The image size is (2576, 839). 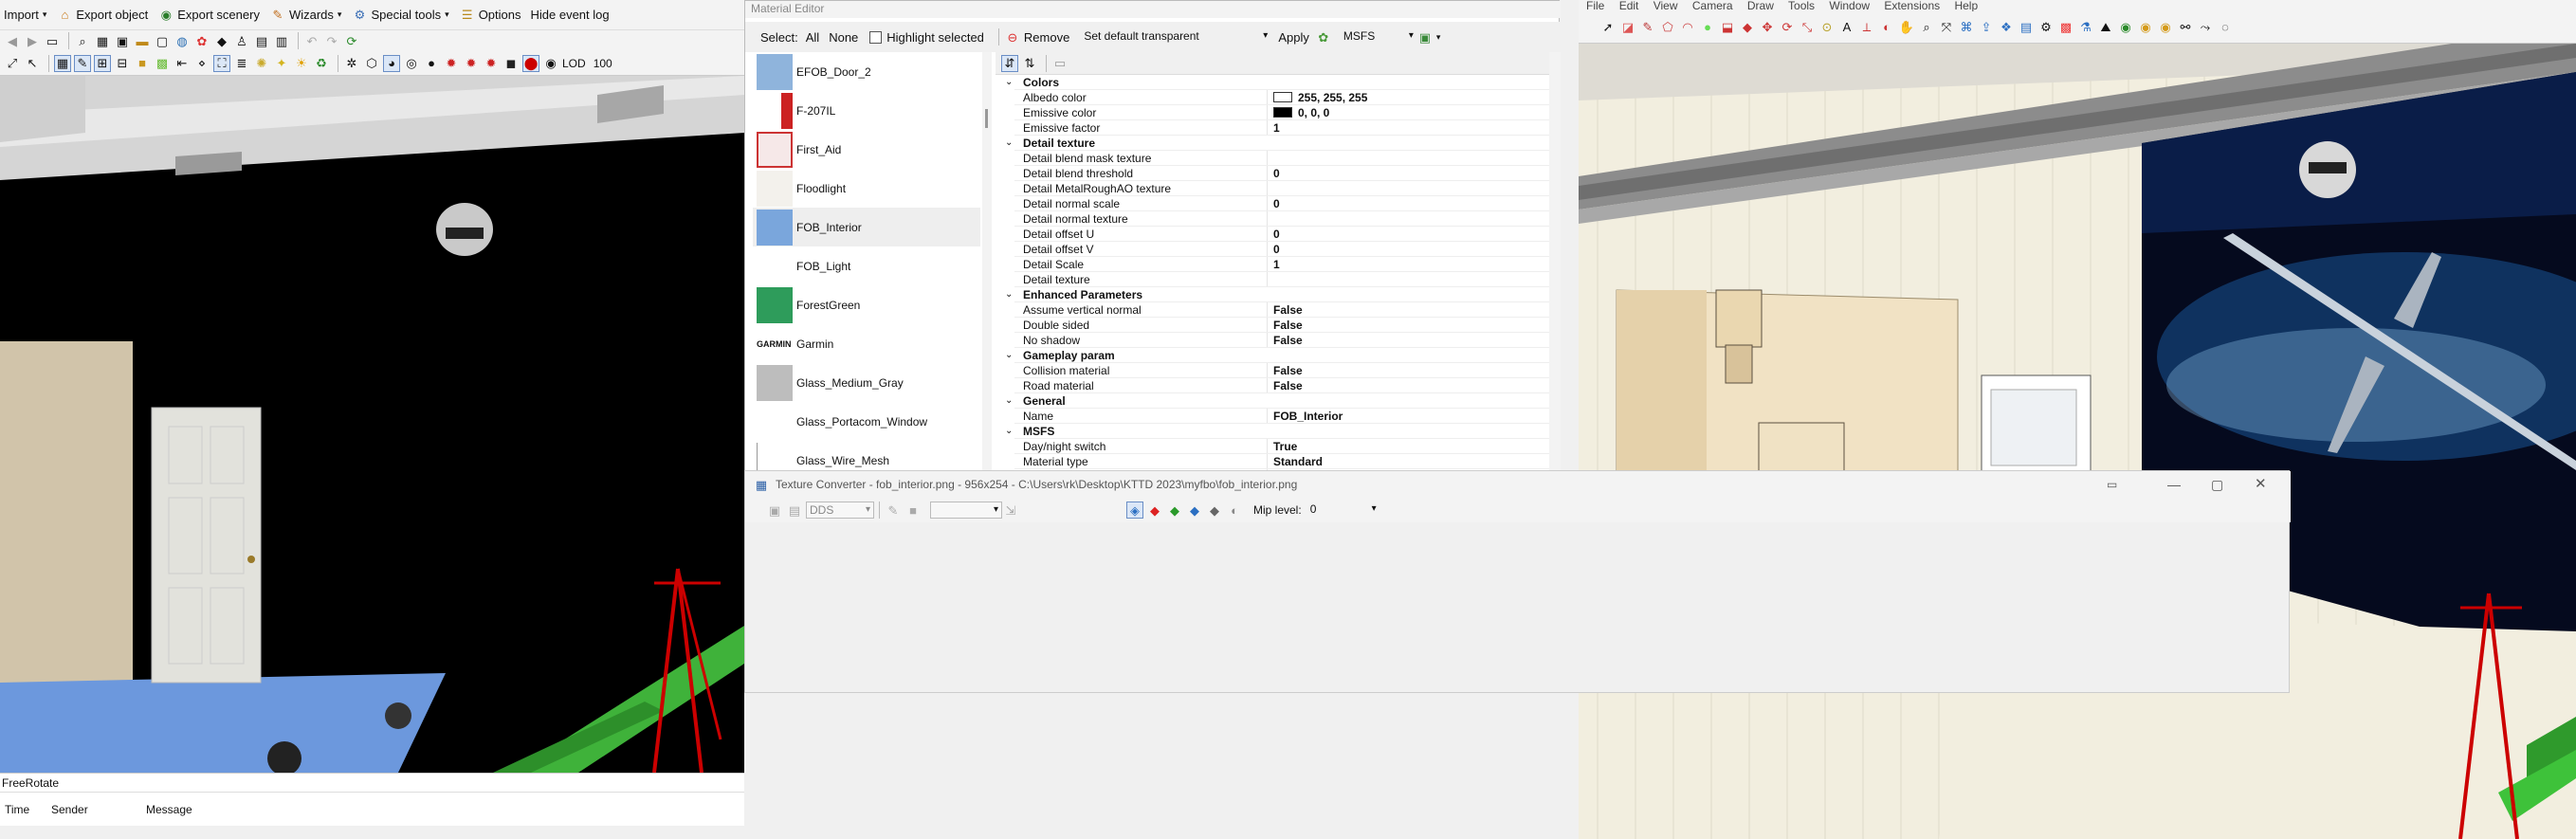 I want to click on grid-toggle-icon: ▦, so click(x=62, y=63).